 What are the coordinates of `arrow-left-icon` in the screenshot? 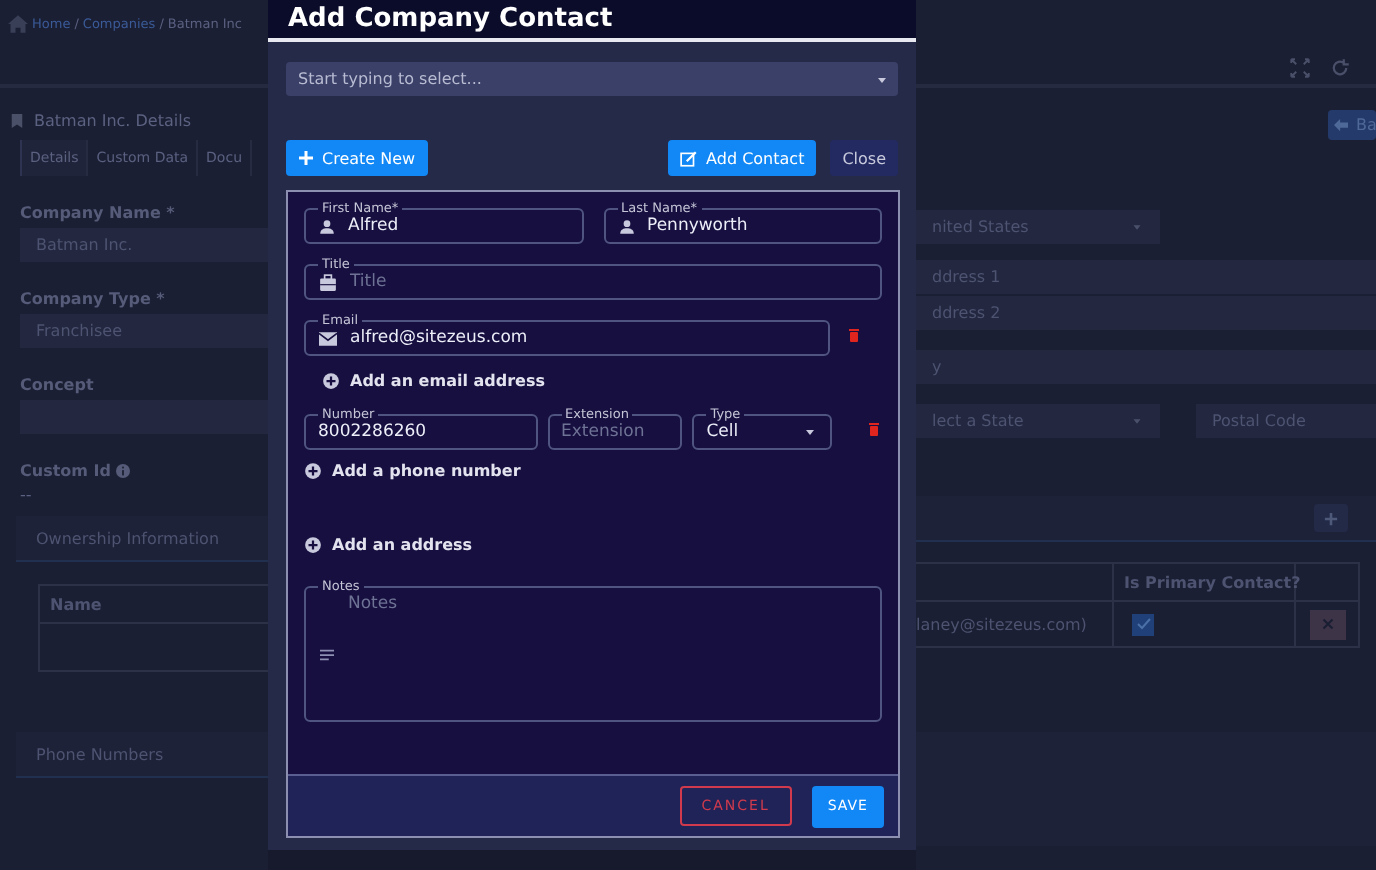 It's located at (1341, 125).